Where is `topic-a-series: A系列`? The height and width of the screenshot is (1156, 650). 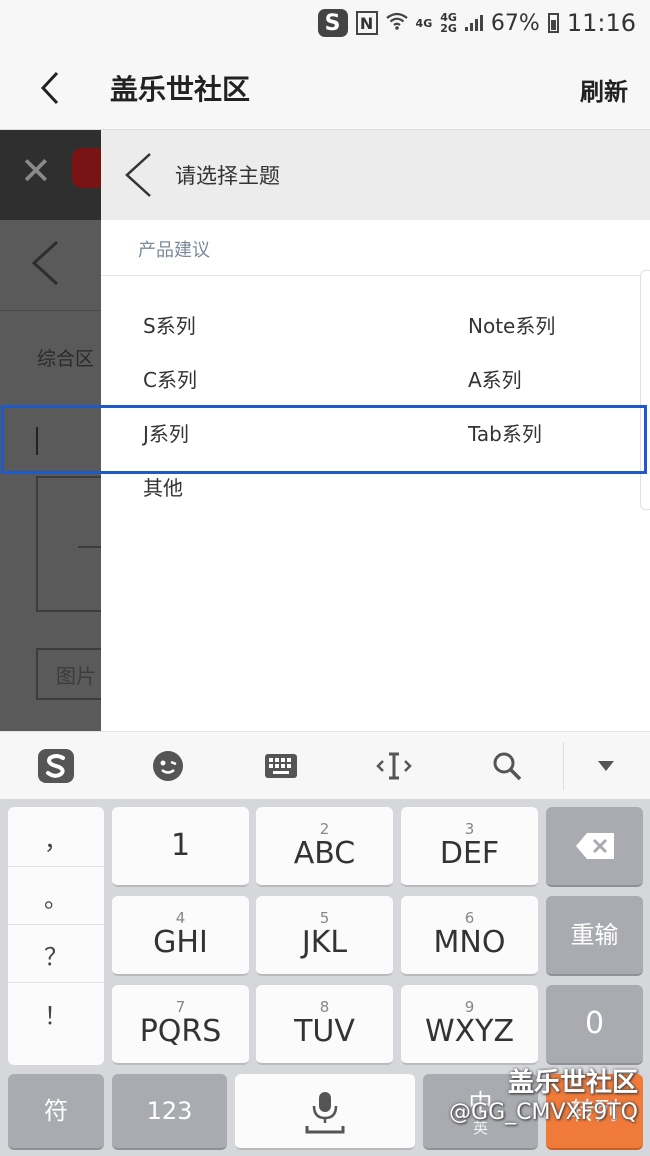
topic-a-series: A系列 is located at coordinates (495, 378).